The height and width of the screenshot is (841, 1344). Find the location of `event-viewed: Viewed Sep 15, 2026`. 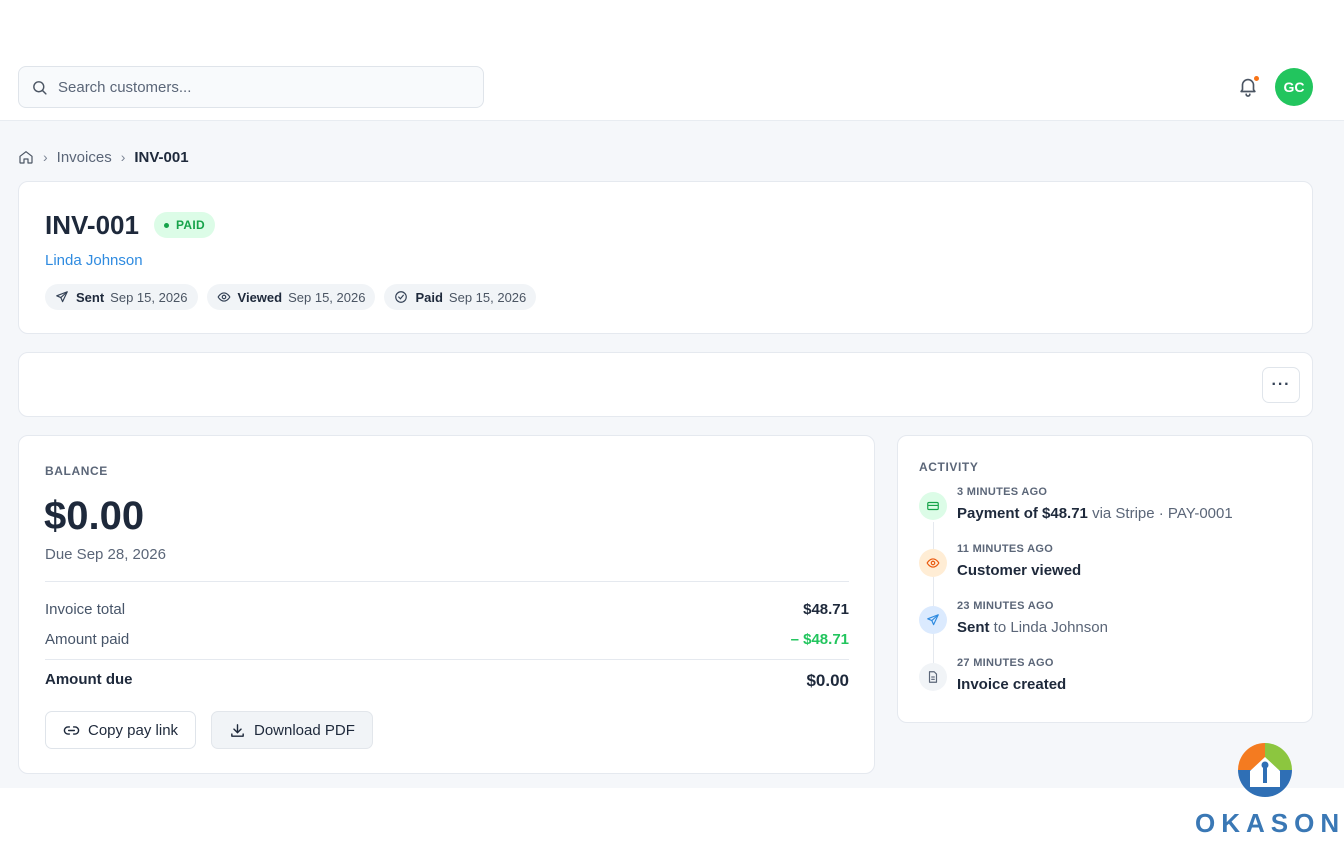

event-viewed: Viewed Sep 15, 2026 is located at coordinates (291, 297).